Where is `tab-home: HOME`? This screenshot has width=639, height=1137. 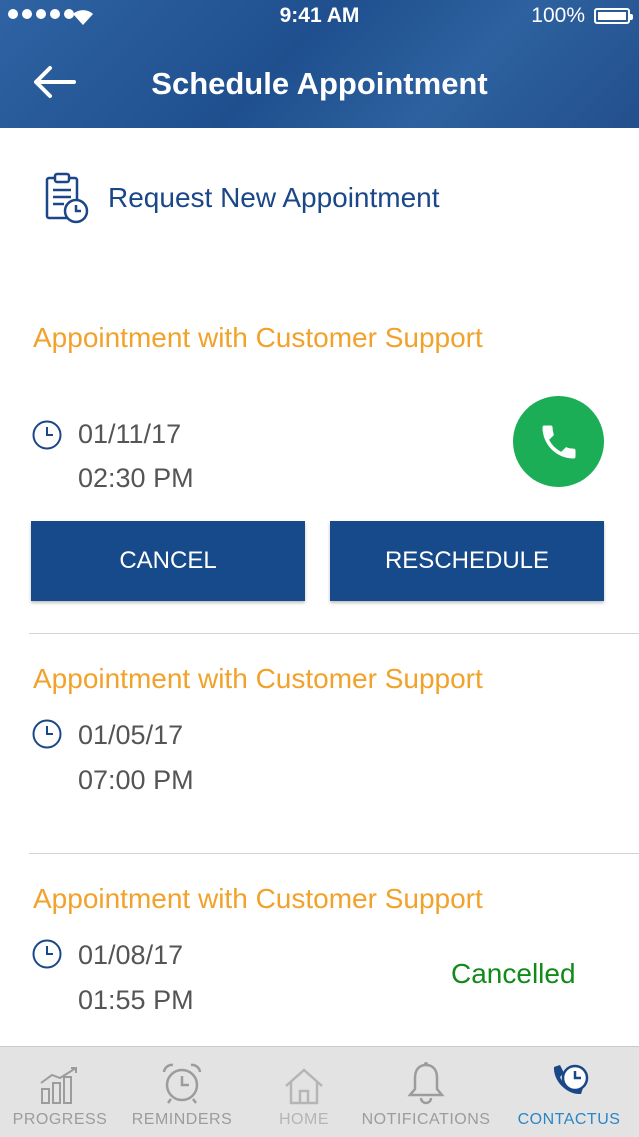
tab-home: HOME is located at coordinates (304, 1092).